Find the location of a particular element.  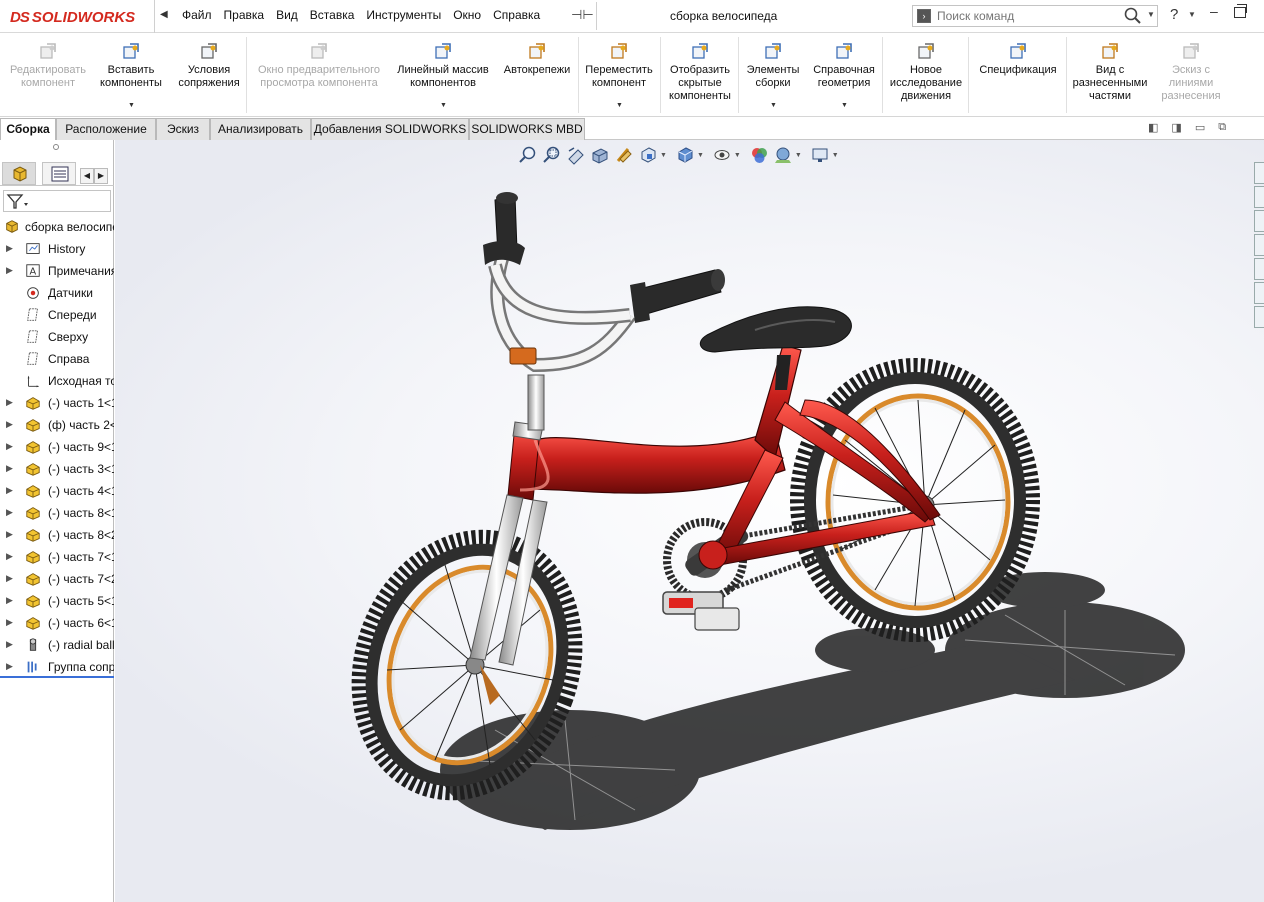

menu-item-6: Справка is located at coordinates (518, 15).